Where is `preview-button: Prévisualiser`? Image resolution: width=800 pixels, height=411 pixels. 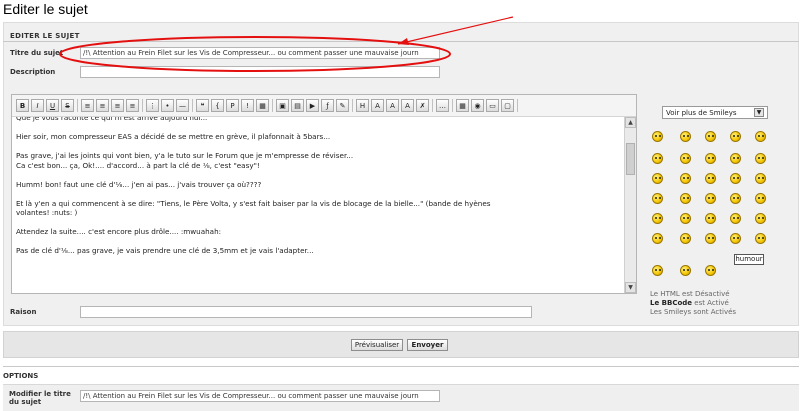 preview-button: Prévisualiser is located at coordinates (377, 345).